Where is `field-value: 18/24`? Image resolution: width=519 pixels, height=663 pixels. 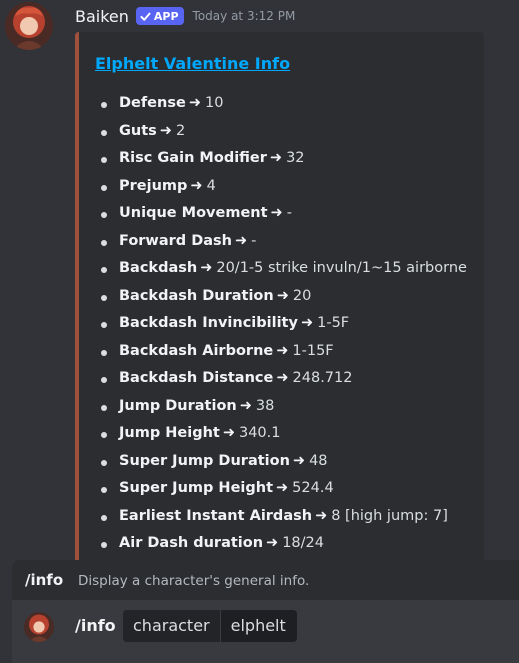
field-value: 18/24 is located at coordinates (303, 543).